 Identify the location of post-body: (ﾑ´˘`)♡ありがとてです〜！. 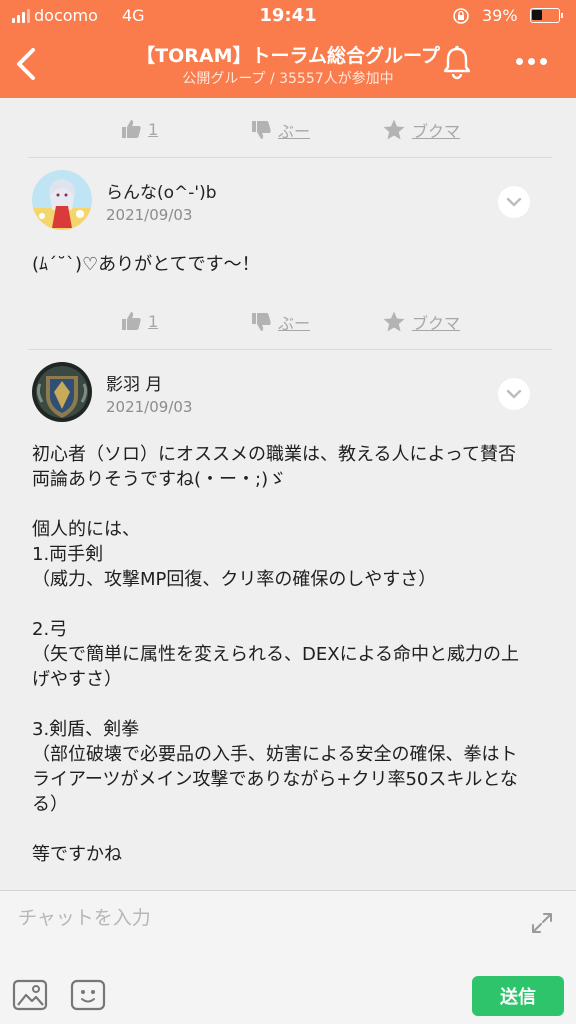
(146, 264).